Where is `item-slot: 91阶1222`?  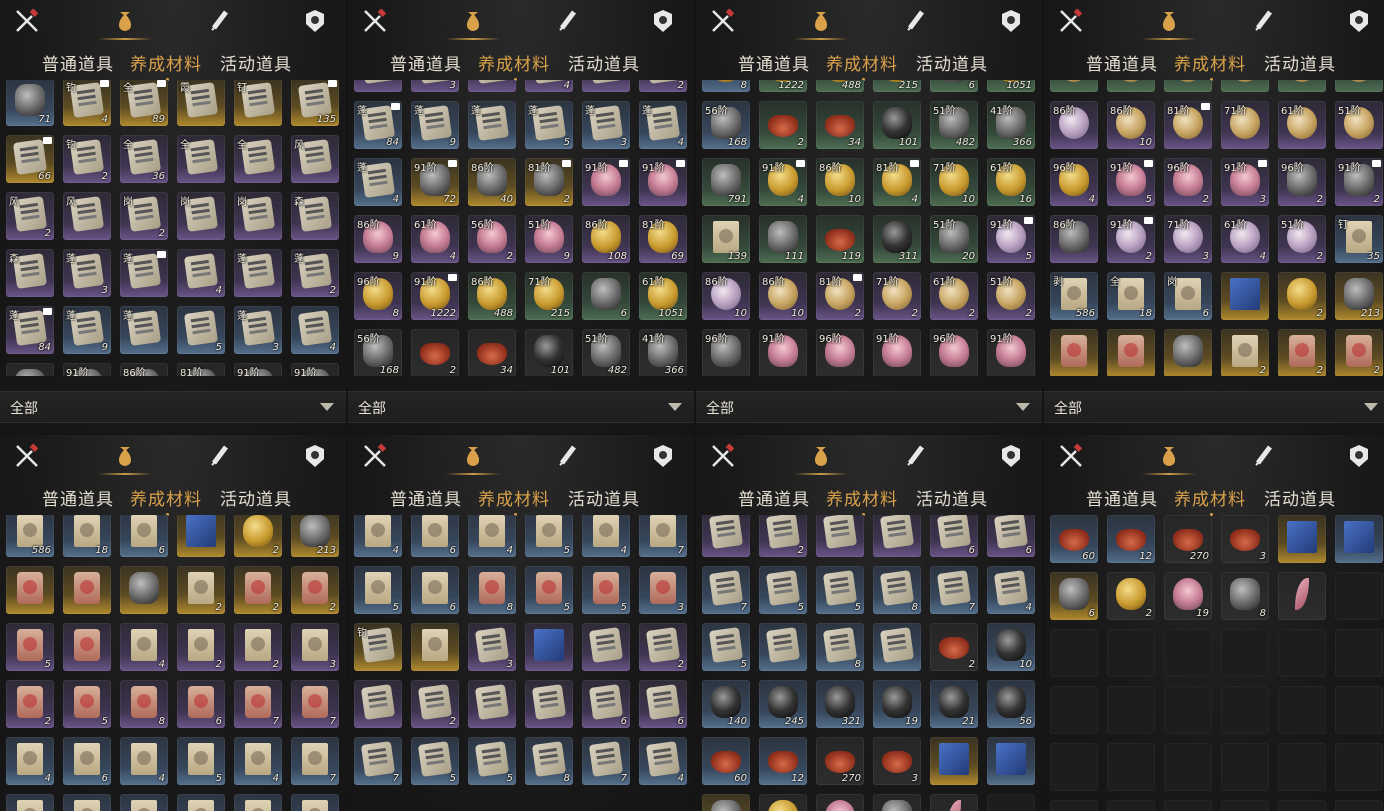
item-slot: 91阶1222 is located at coordinates (783, 86).